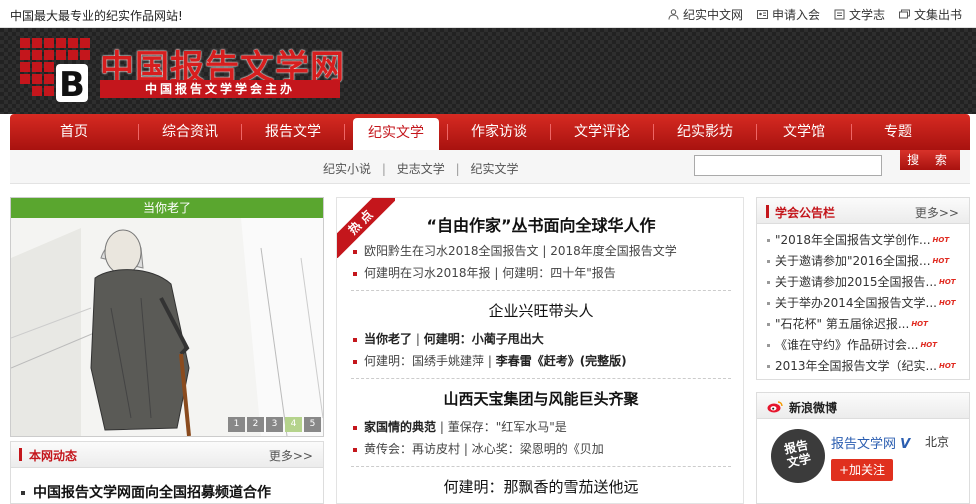  I want to click on news-item: 中国报告文学网面向全国招募频道合作, so click(146, 492).